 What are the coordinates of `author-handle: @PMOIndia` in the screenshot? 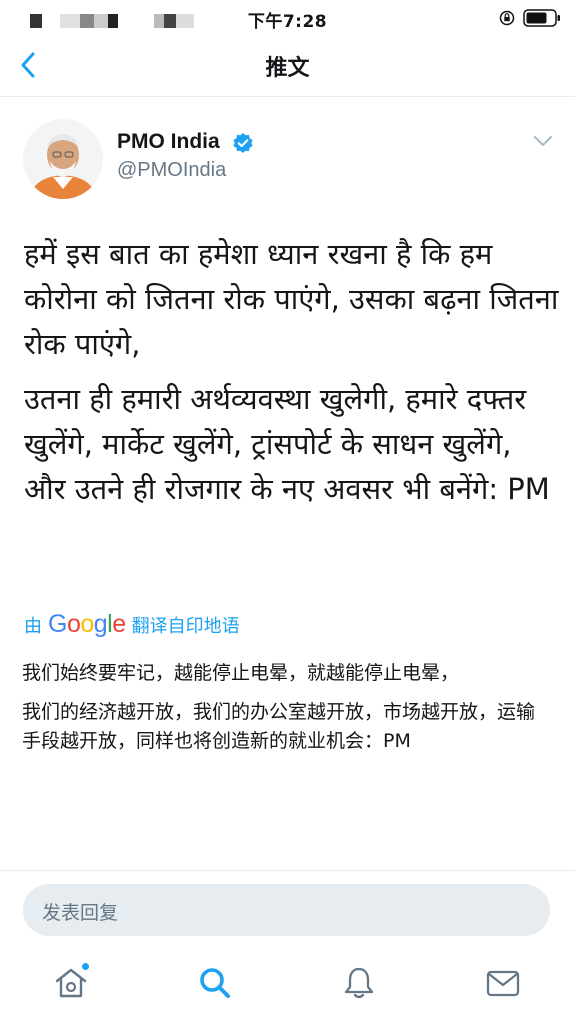 It's located at (171, 170).